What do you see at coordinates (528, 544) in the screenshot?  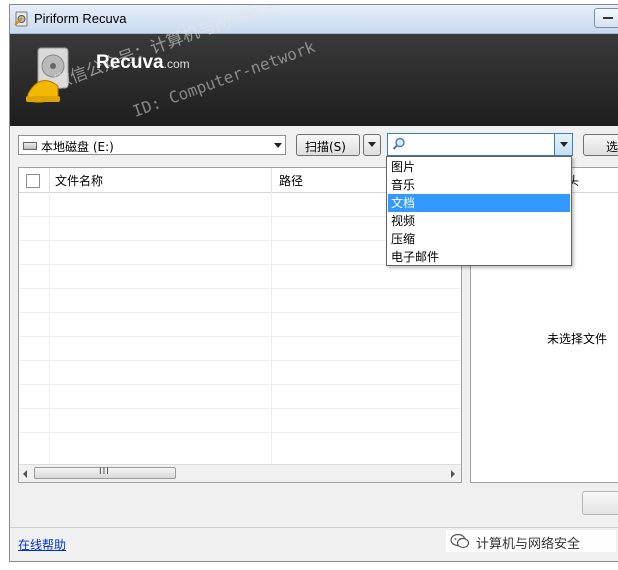 I see `wechat-account-name: 计算机与网络安全` at bounding box center [528, 544].